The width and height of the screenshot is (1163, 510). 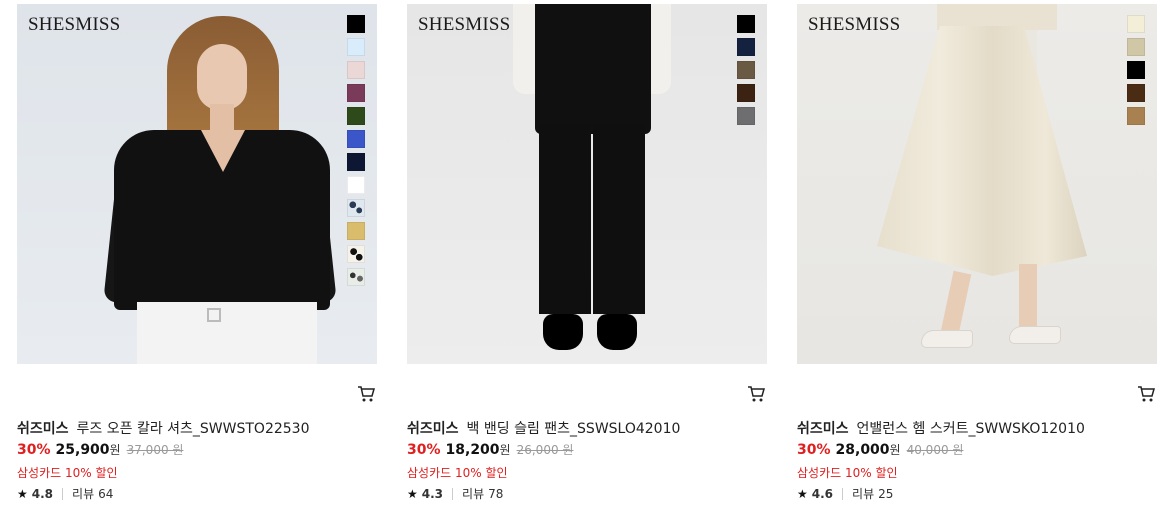 I want to click on rating-row: ★ 4.3 리뷰 78, so click(x=455, y=493).